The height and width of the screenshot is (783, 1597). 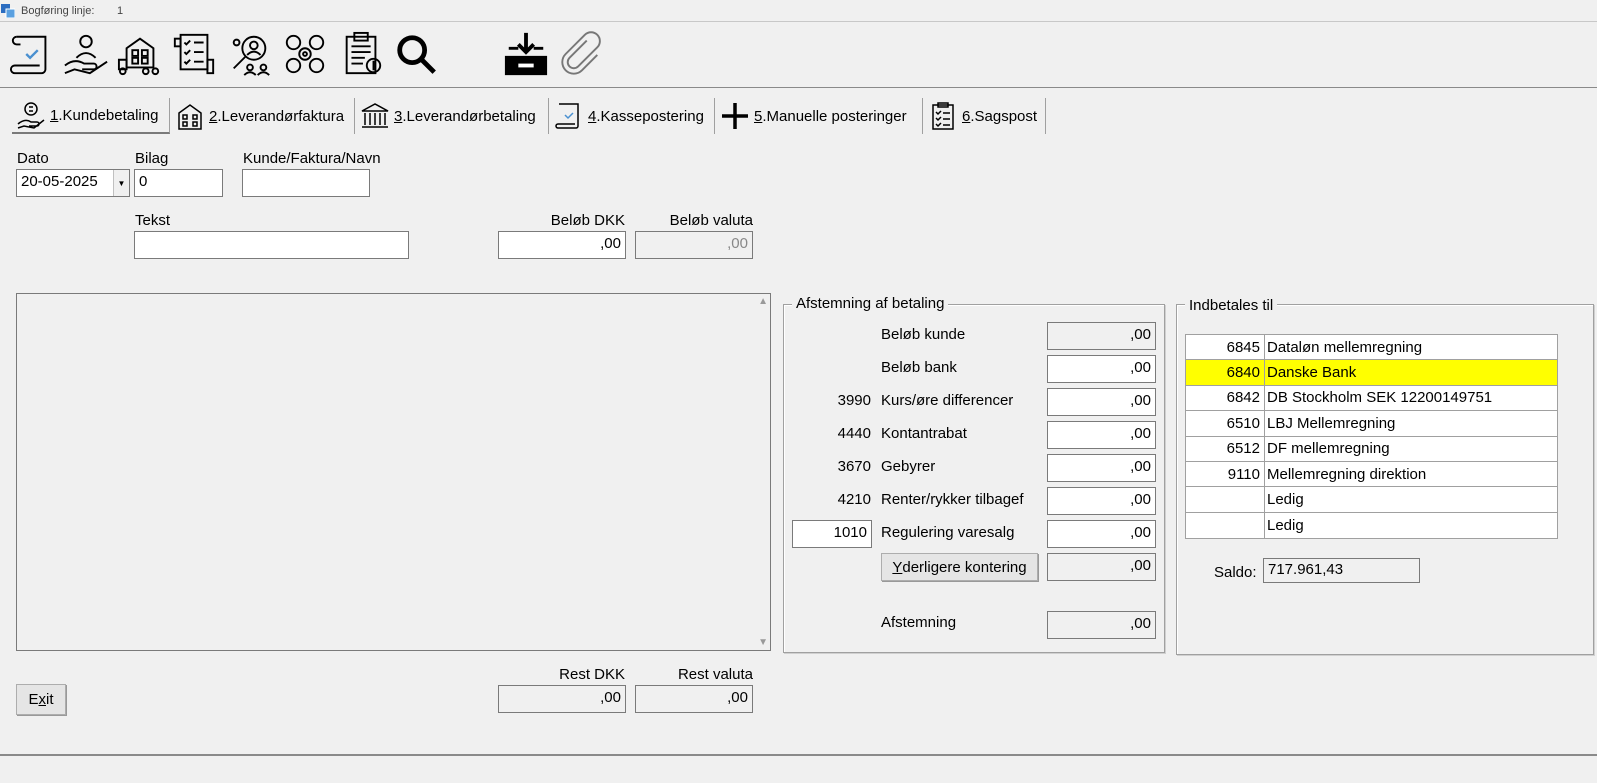 What do you see at coordinates (854, 466) in the screenshot?
I see `recon-account: 3670` at bounding box center [854, 466].